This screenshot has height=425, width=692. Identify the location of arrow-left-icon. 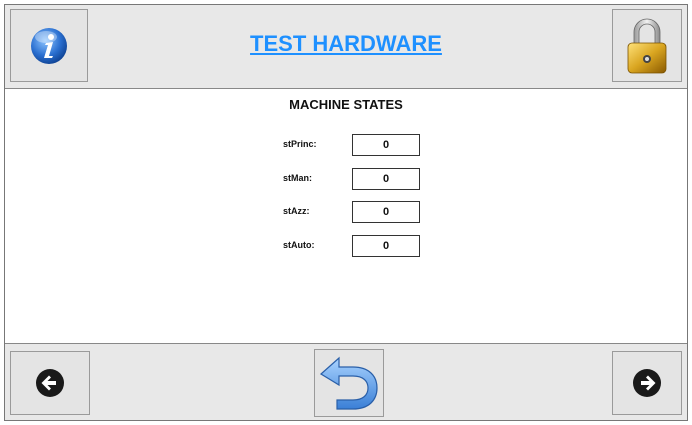
(50, 383).